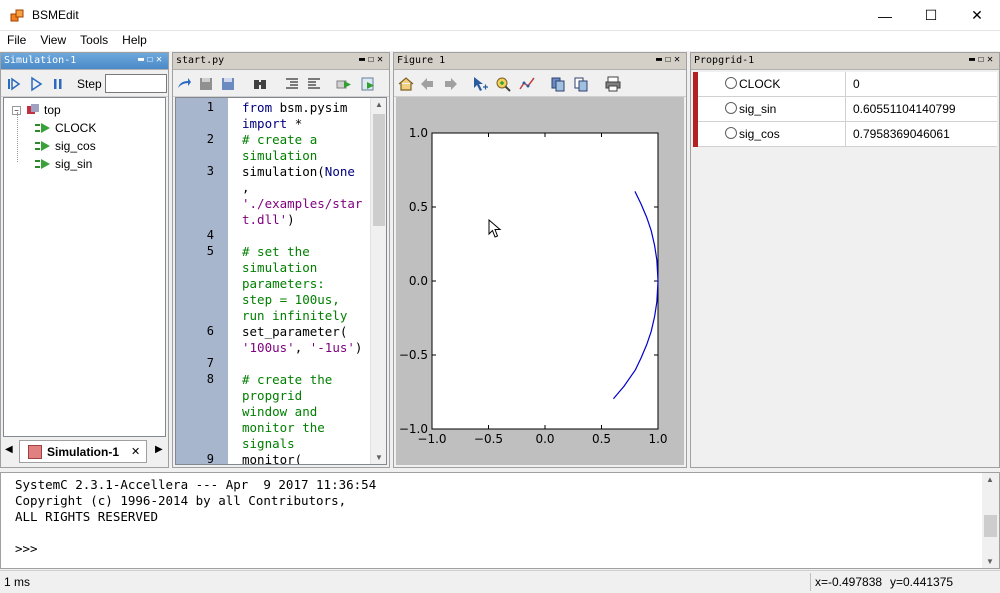  What do you see at coordinates (9, 449) in the screenshot?
I see `tab-scroll-left-icon: ◀` at bounding box center [9, 449].